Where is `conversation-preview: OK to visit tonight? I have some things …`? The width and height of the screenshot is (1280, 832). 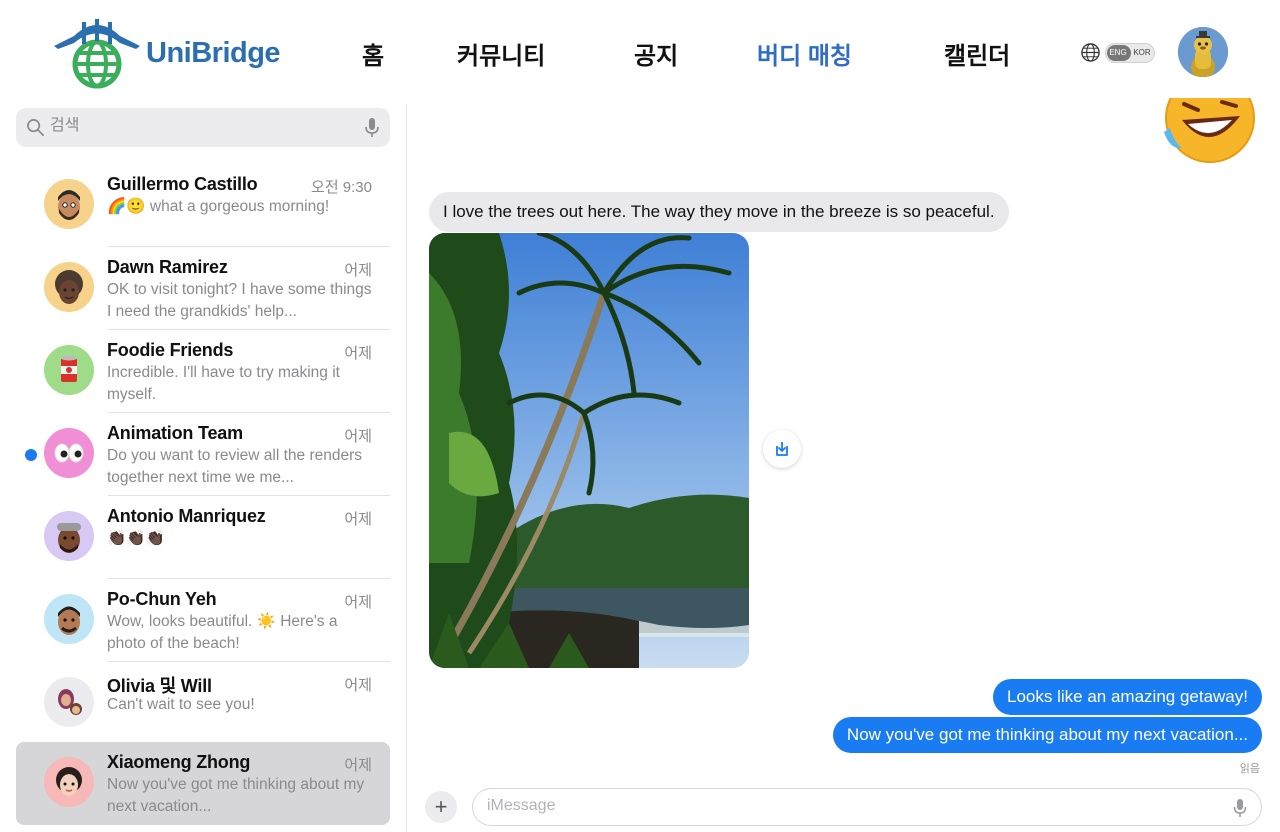 conversation-preview: OK to visit tonight? I have some things … is located at coordinates (239, 300).